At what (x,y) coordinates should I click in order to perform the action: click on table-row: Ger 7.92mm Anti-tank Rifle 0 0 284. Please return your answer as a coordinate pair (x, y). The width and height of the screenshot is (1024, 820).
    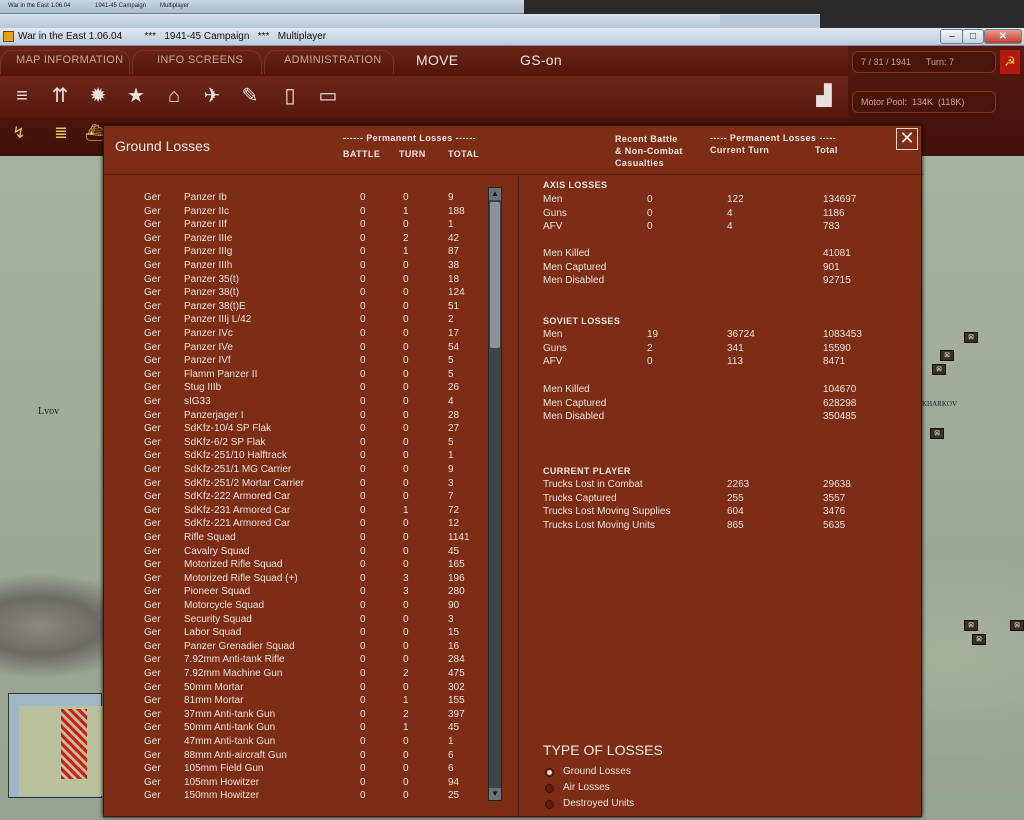
    Looking at the image, I should click on (296, 660).